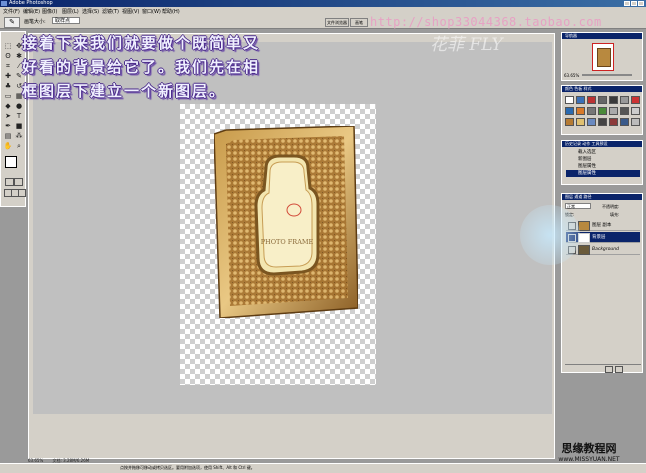  I want to click on type-tool-icon: T, so click(19, 116).